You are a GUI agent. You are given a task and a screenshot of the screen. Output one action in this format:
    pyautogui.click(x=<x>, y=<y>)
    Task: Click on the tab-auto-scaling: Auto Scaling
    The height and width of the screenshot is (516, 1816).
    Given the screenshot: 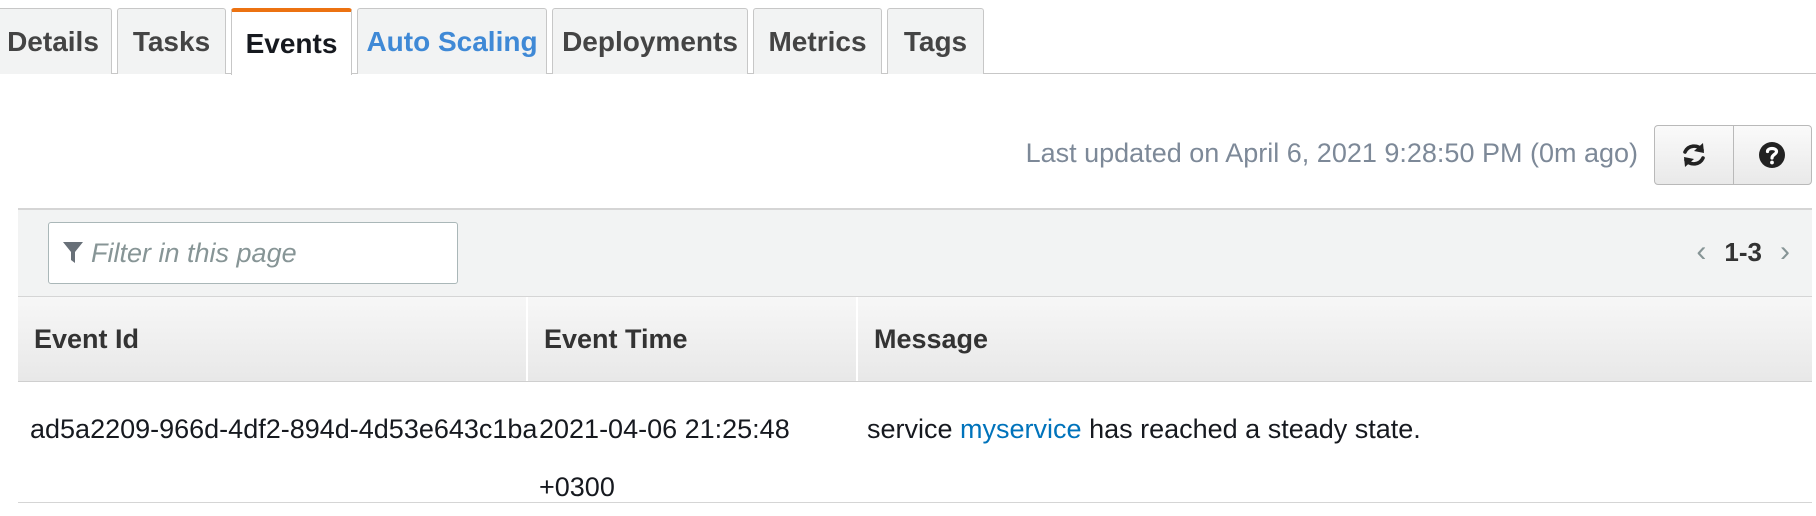 What is the action you would take?
    pyautogui.click(x=452, y=41)
    